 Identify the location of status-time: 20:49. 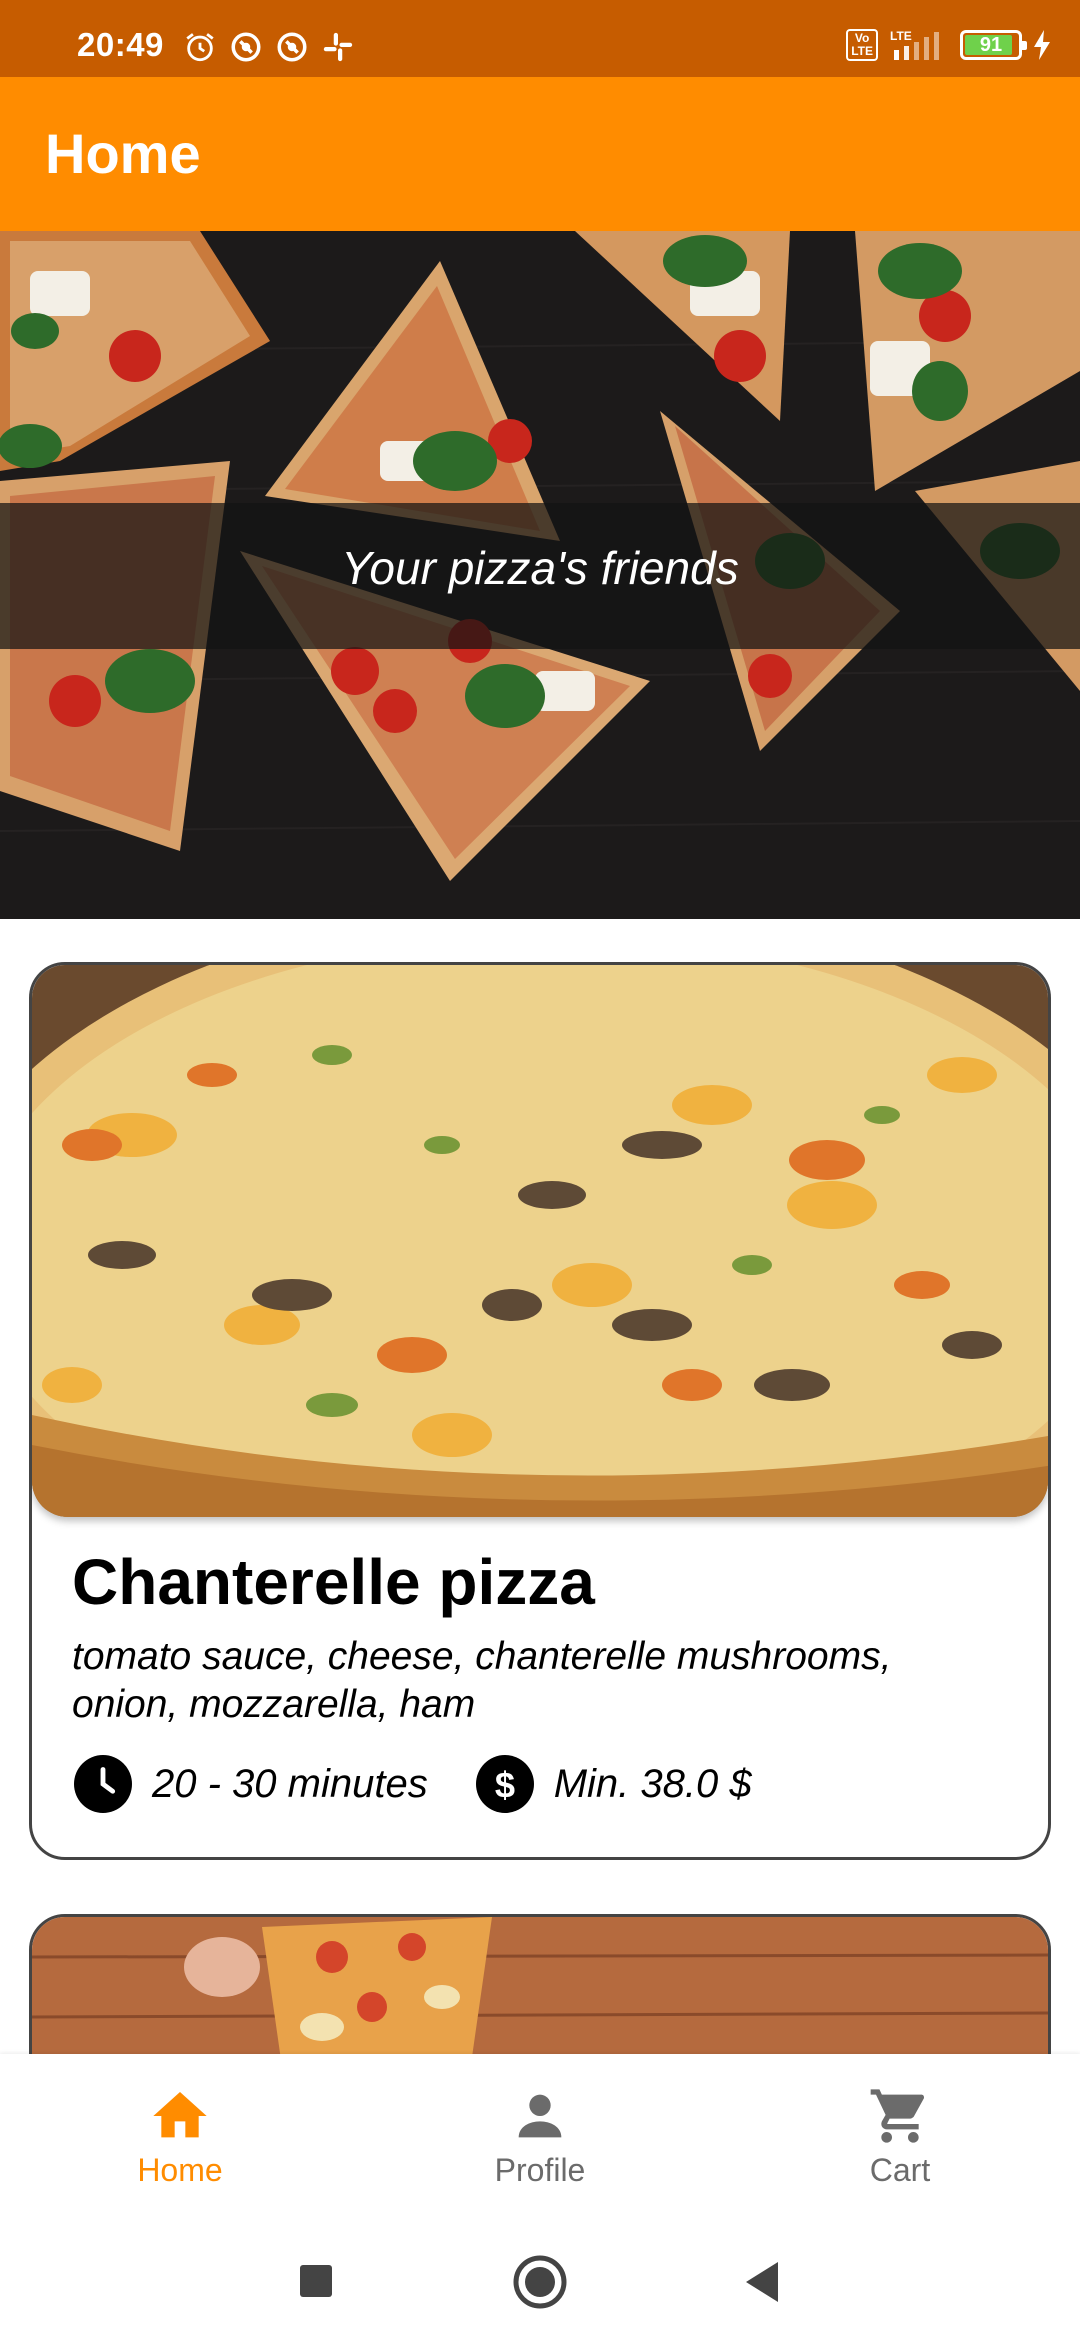
(120, 44).